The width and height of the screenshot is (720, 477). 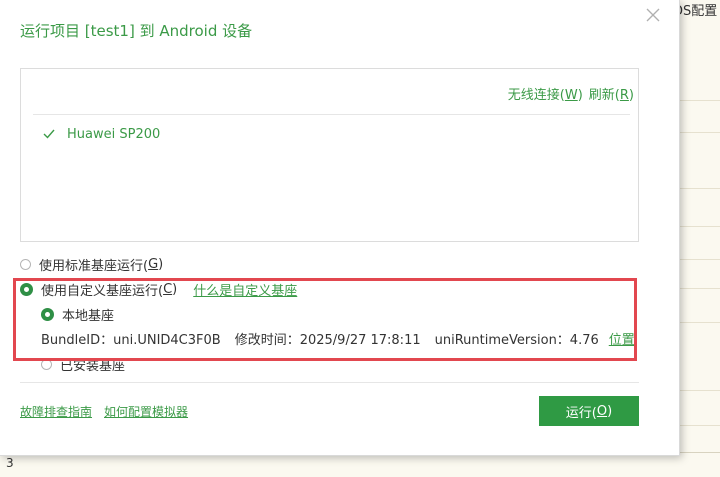 What do you see at coordinates (622, 340) in the screenshot?
I see `location-link: 位置` at bounding box center [622, 340].